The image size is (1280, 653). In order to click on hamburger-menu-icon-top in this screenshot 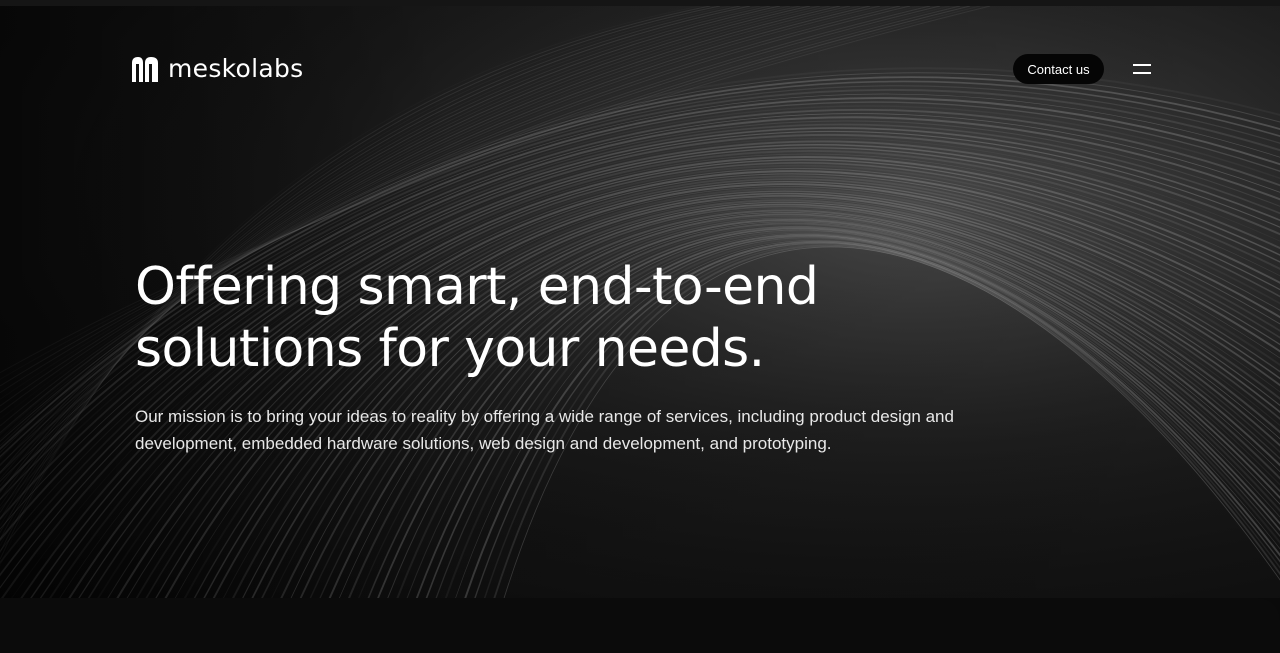, I will do `click(1142, 65)`.